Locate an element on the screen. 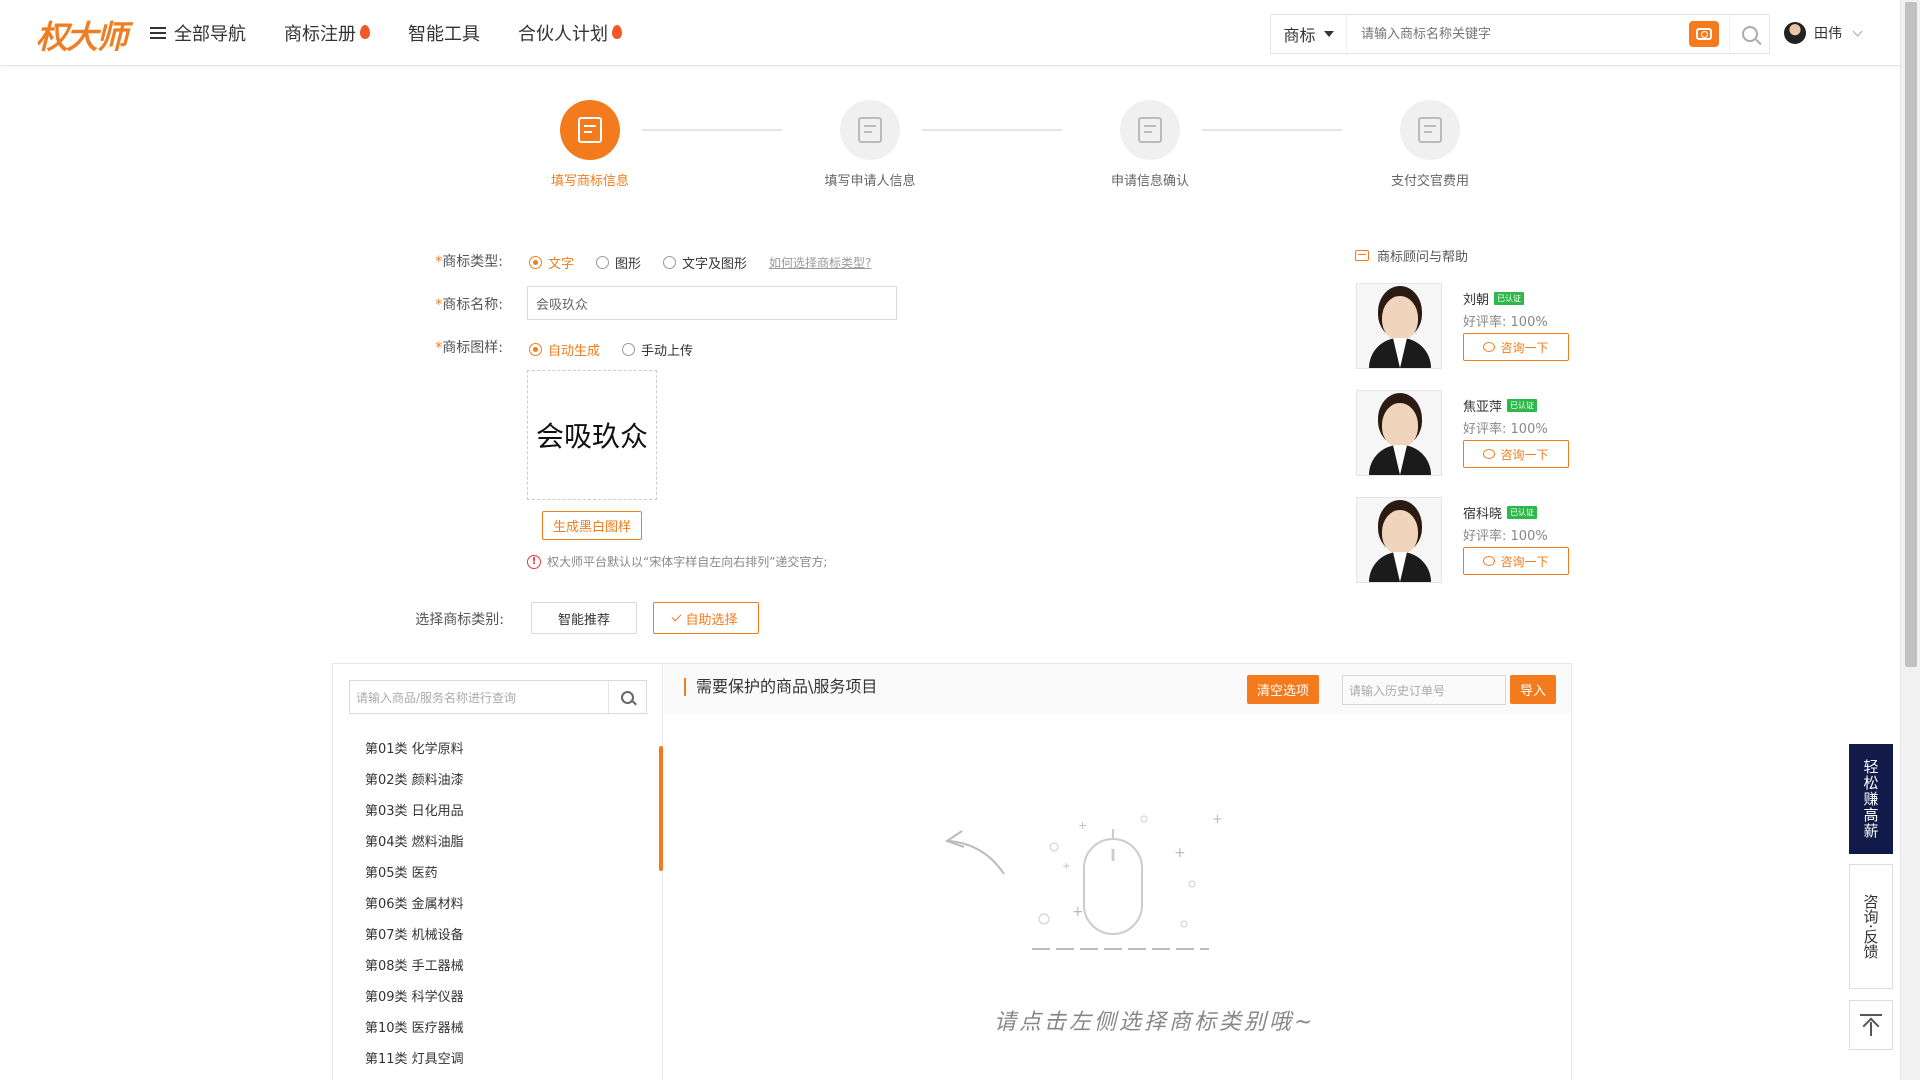  step-2: 填写申请人信息 is located at coordinates (870, 144).